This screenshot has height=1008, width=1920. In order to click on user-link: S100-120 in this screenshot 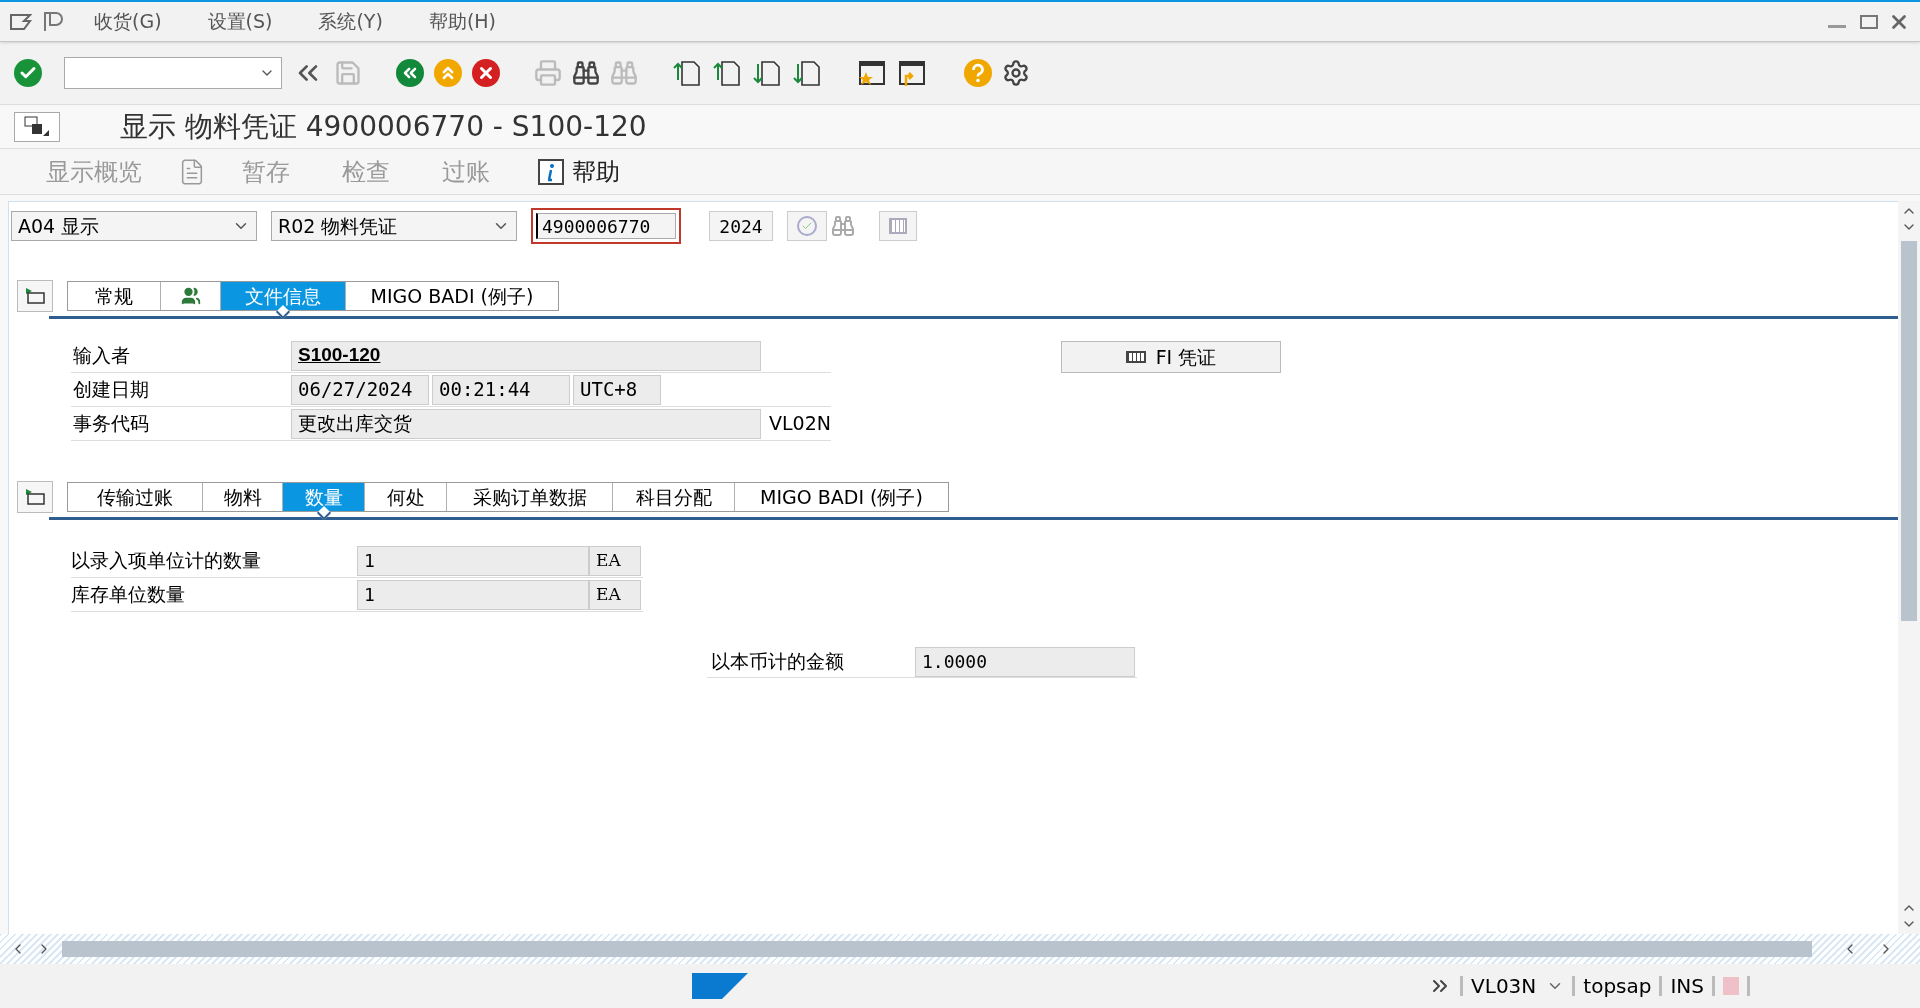, I will do `click(526, 355)`.